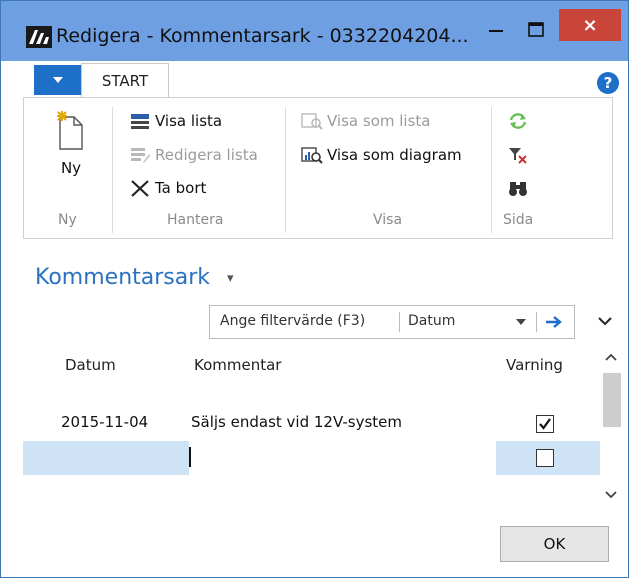  What do you see at coordinates (106, 458) in the screenshot?
I see `table-row-selected-datum` at bounding box center [106, 458].